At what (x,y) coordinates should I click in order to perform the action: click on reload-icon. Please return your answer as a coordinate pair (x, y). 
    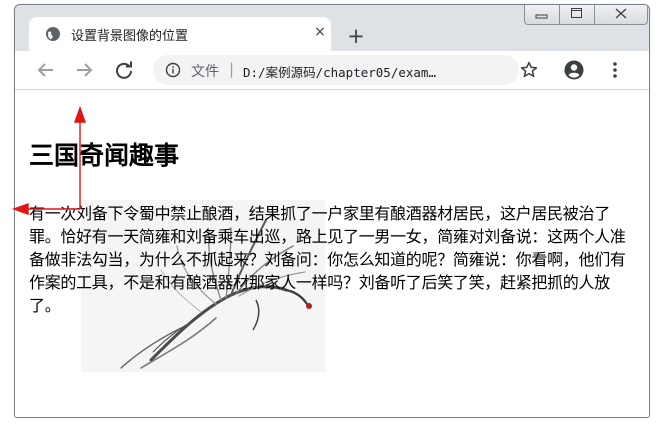
    Looking at the image, I should click on (124, 70).